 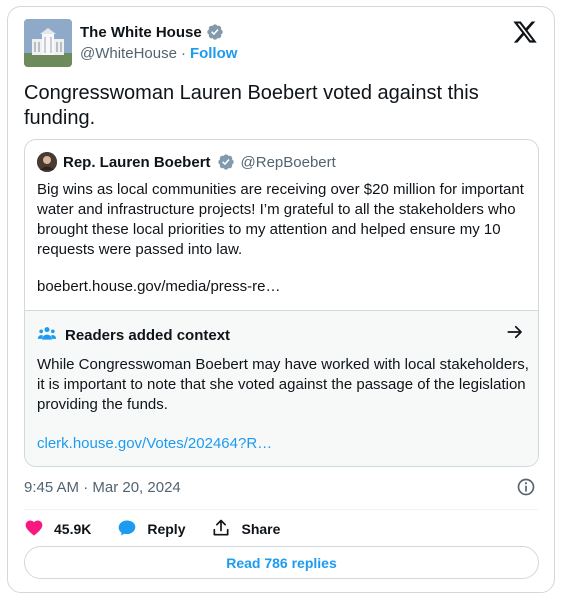 What do you see at coordinates (281, 562) in the screenshot?
I see `read-replies-button: Read 786 replies` at bounding box center [281, 562].